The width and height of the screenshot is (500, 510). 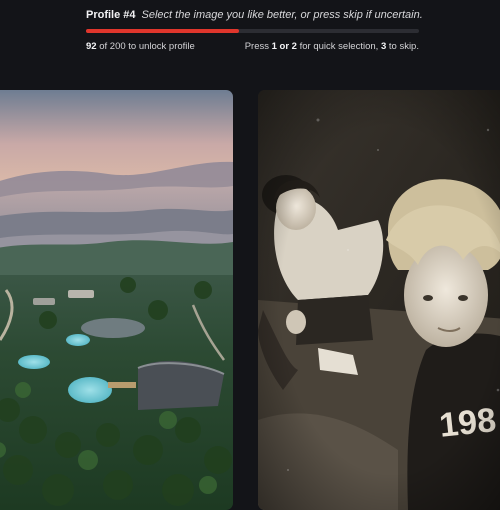 What do you see at coordinates (91, 46) in the screenshot?
I see `progress-count: 92` at bounding box center [91, 46].